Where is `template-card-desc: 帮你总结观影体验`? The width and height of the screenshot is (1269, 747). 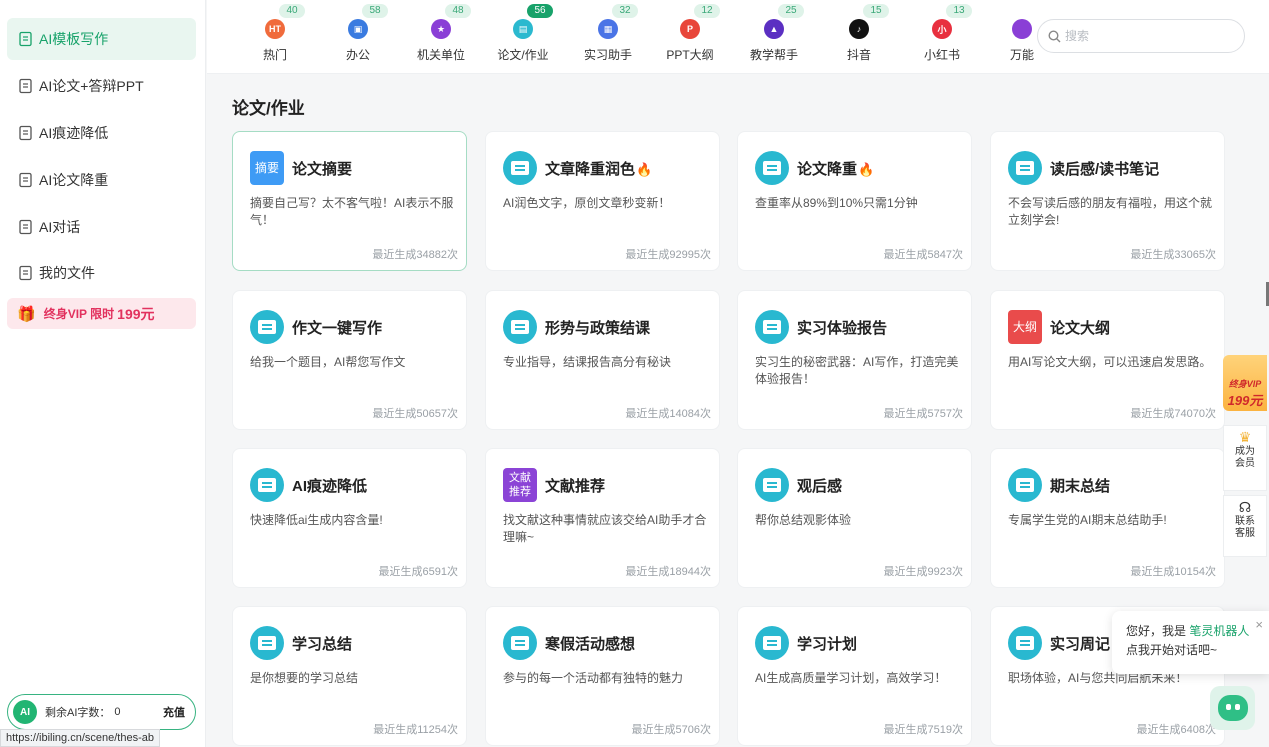 template-card-desc: 帮你总结观影体验 is located at coordinates (803, 520).